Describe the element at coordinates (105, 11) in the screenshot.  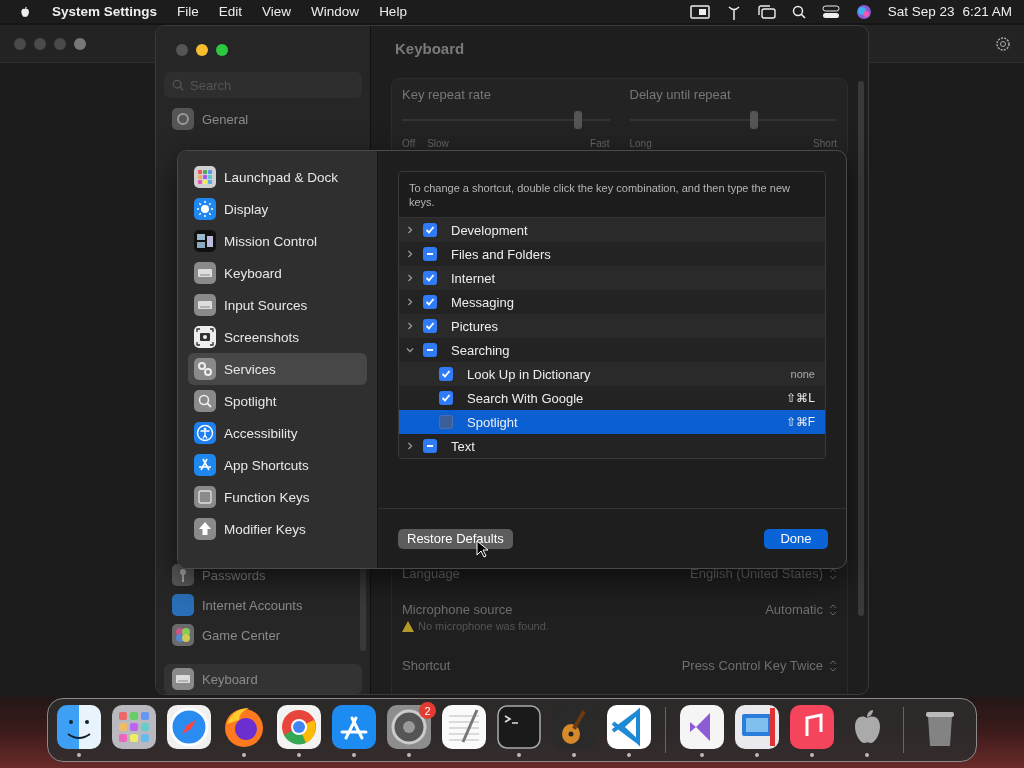
I see `app-menu: System Settings` at that location.